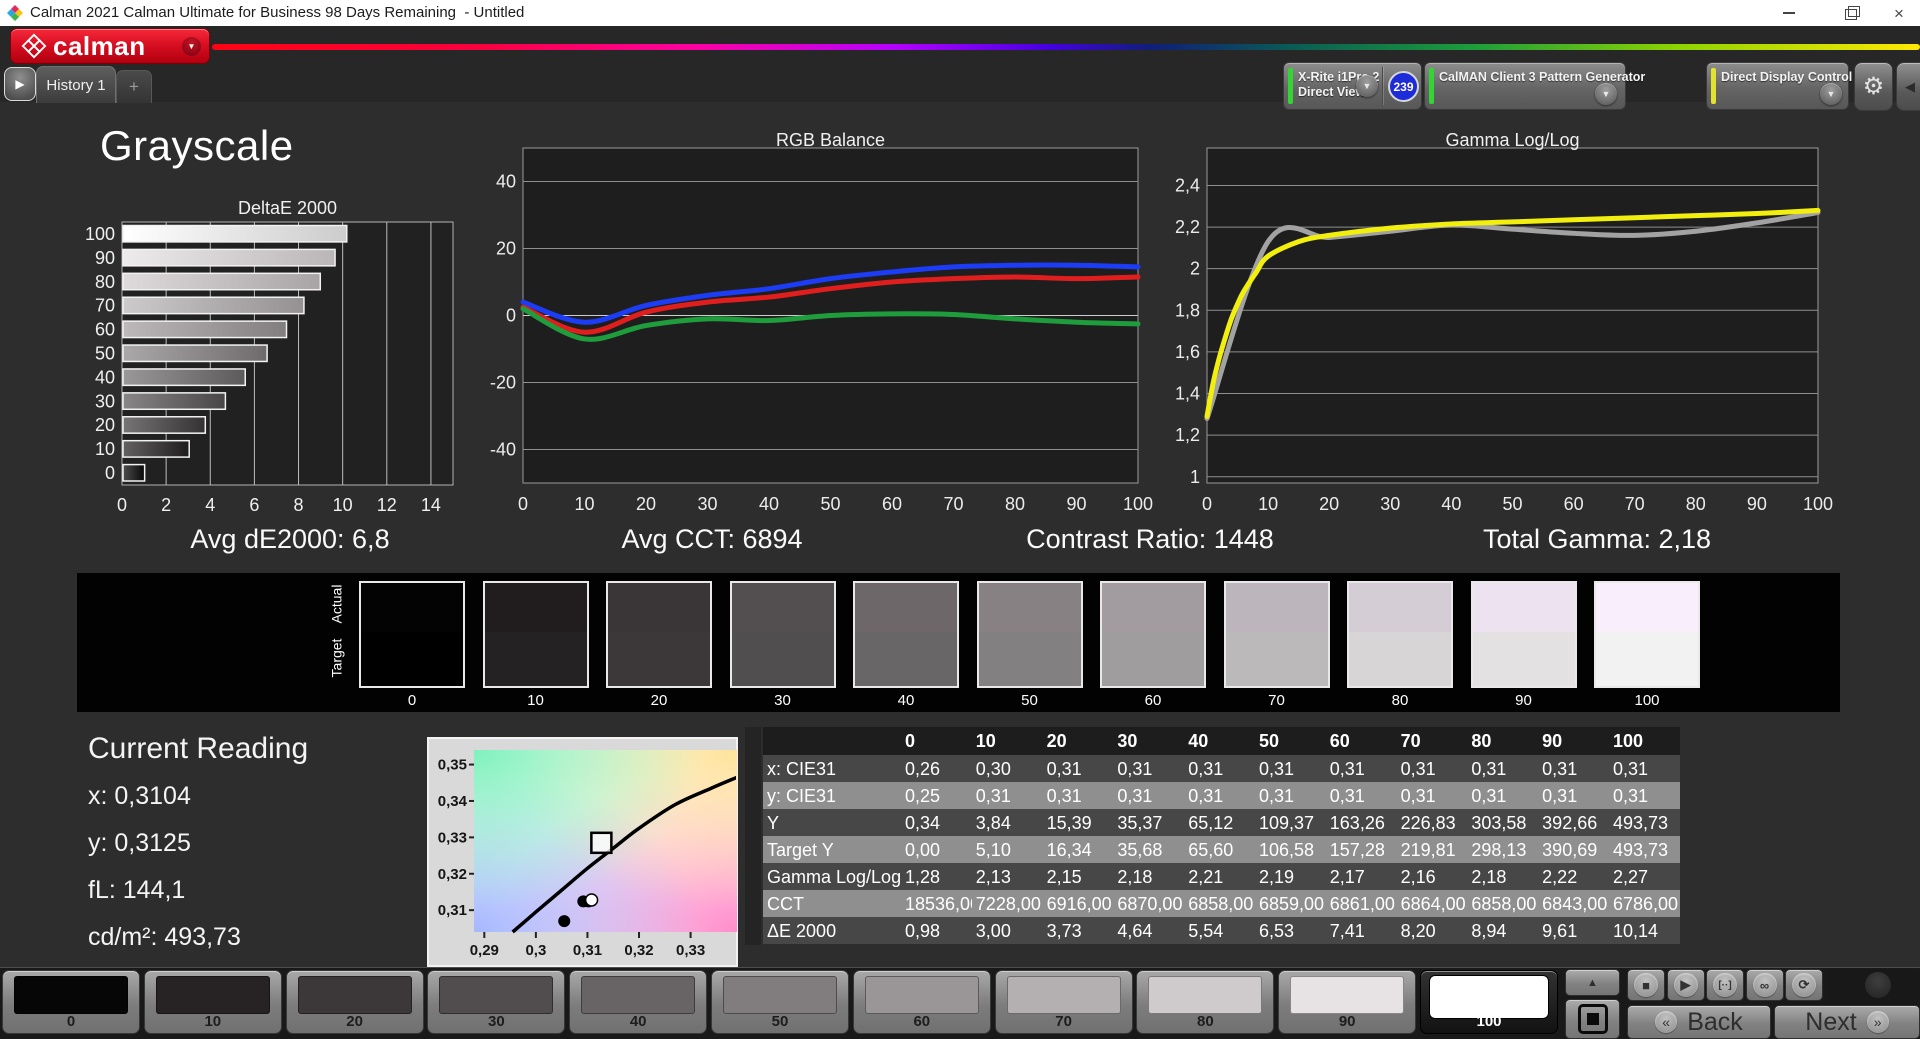 Image resolution: width=1920 pixels, height=1039 pixels. I want to click on pattern-patch-button-0: 0, so click(71, 1002).